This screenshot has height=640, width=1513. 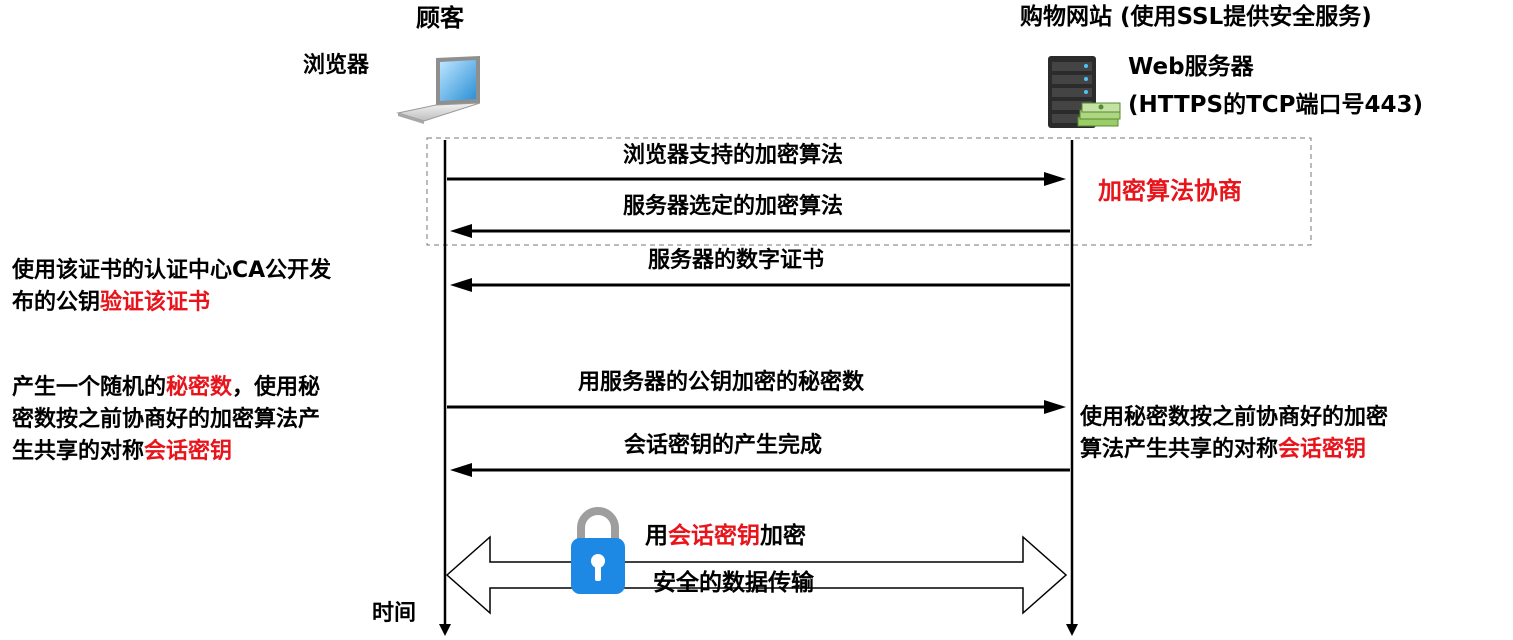 What do you see at coordinates (1191, 67) in the screenshot?
I see `server-label-line1: Web服务器` at bounding box center [1191, 67].